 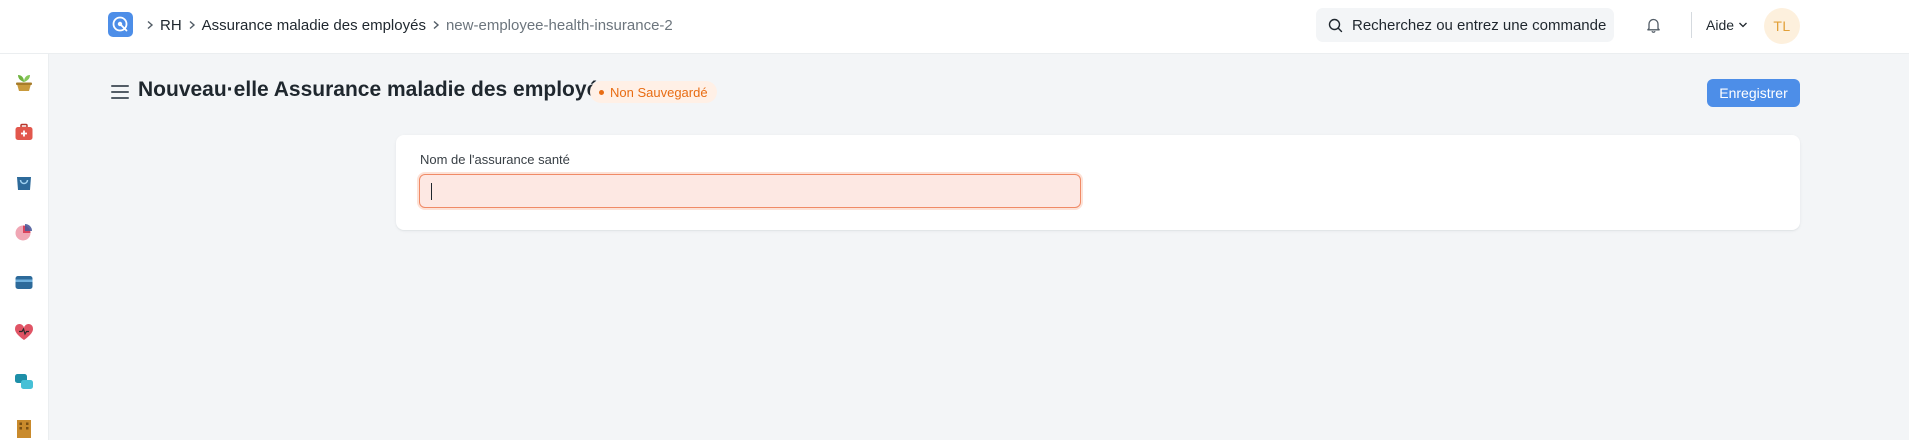 I want to click on save-button: Enregistrer, so click(x=1753, y=93).